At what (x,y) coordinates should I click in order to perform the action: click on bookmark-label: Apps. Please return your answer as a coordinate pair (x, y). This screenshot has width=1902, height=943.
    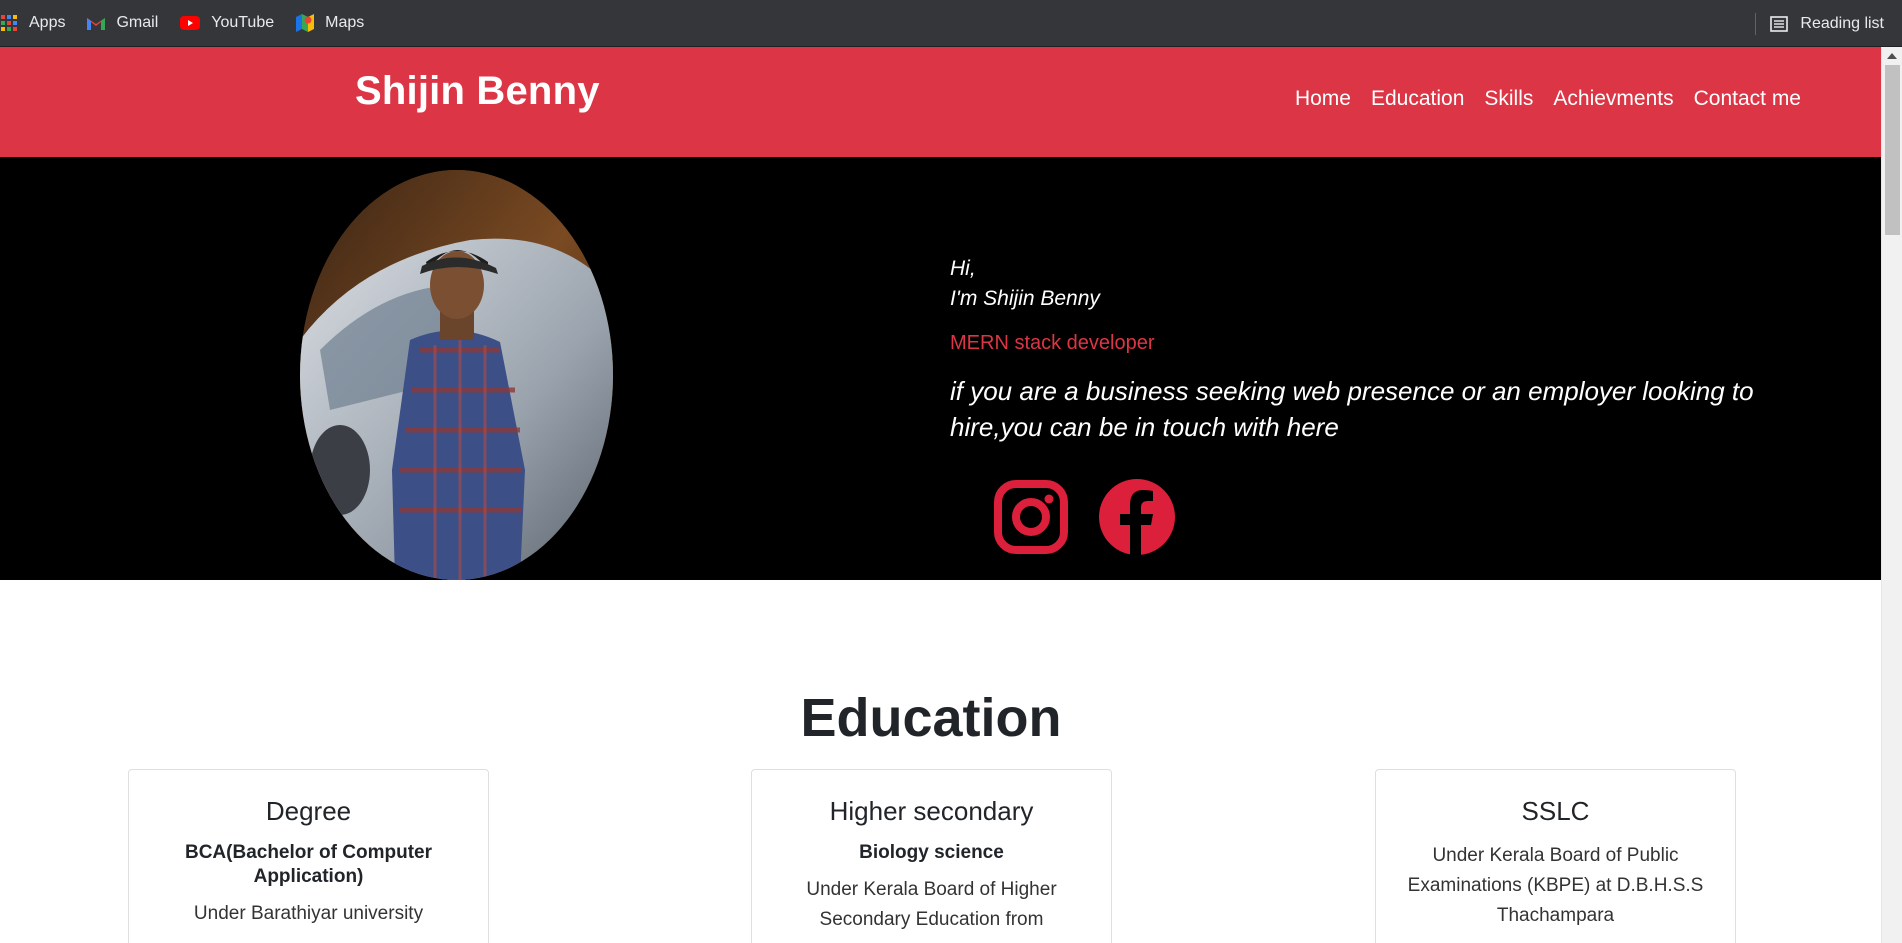
    Looking at the image, I should click on (47, 22).